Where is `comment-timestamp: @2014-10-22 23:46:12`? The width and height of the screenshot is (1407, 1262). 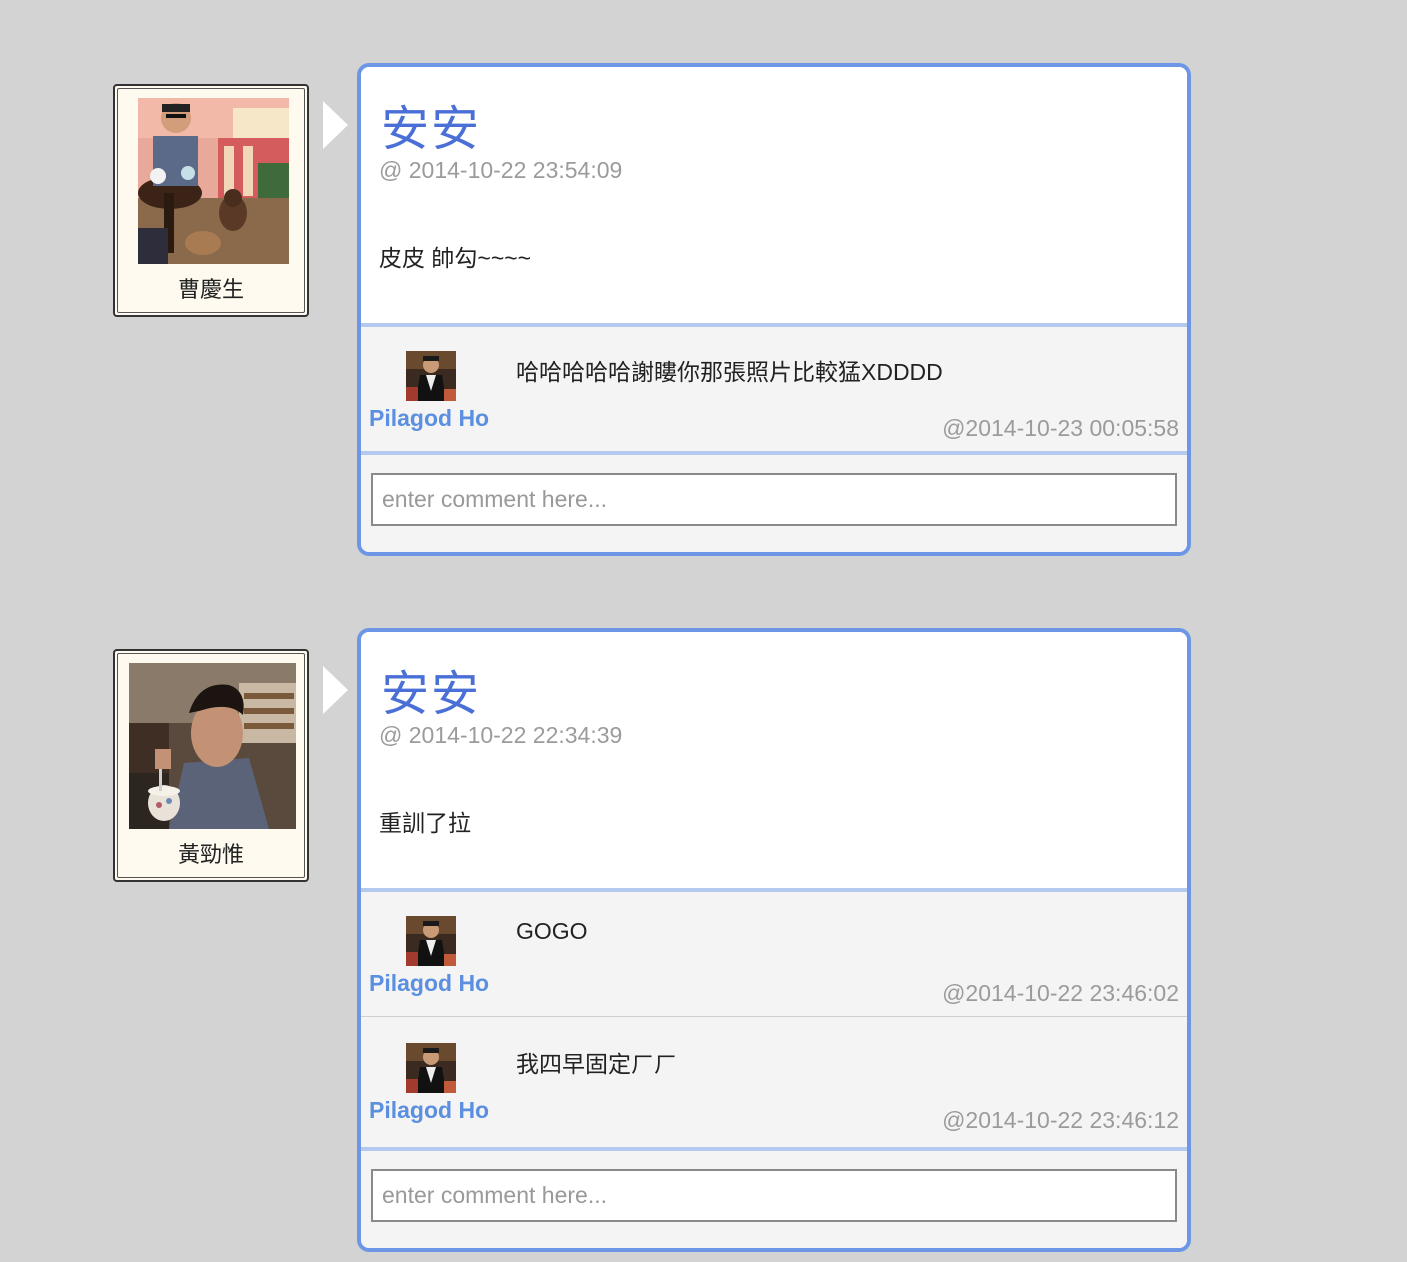
comment-timestamp: @2014-10-22 23:46:12 is located at coordinates (1060, 1120).